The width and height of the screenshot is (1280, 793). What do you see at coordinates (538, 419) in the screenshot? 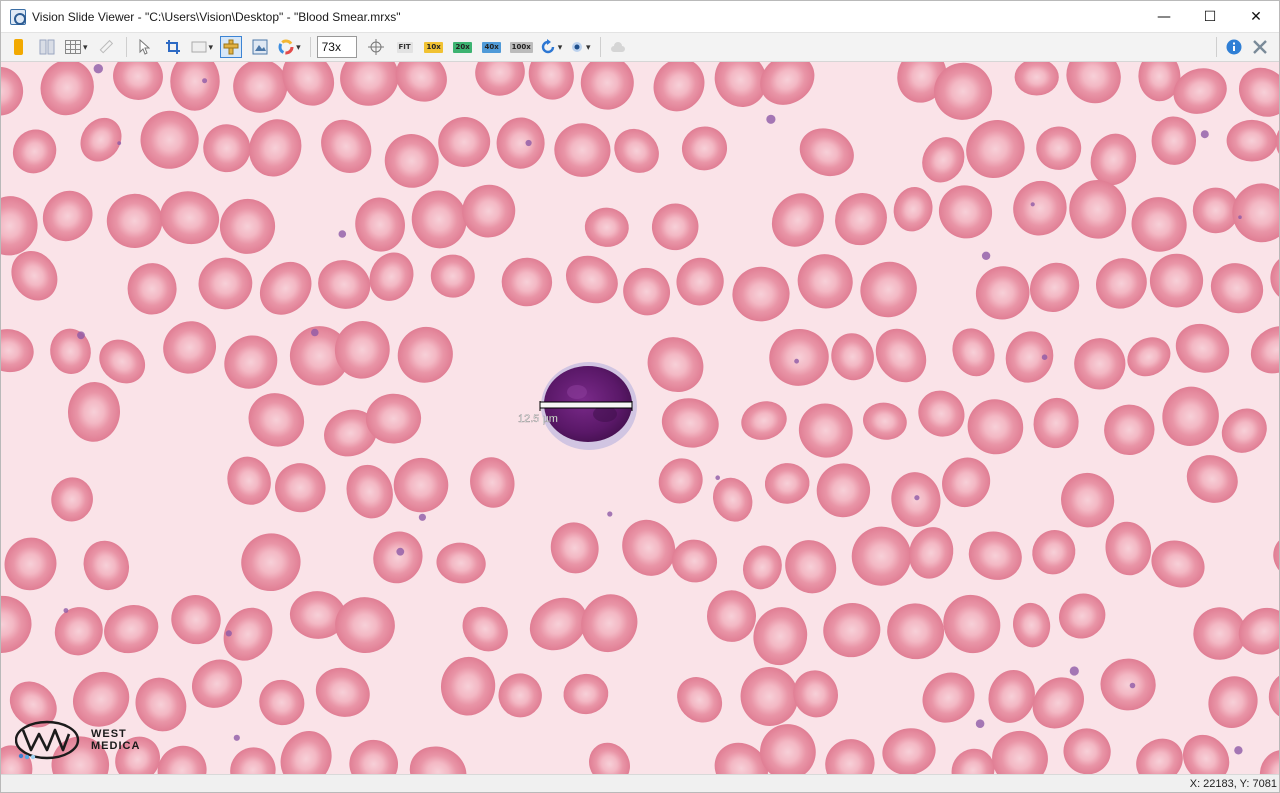
I see `measurement-label: 12.5 µm` at bounding box center [538, 419].